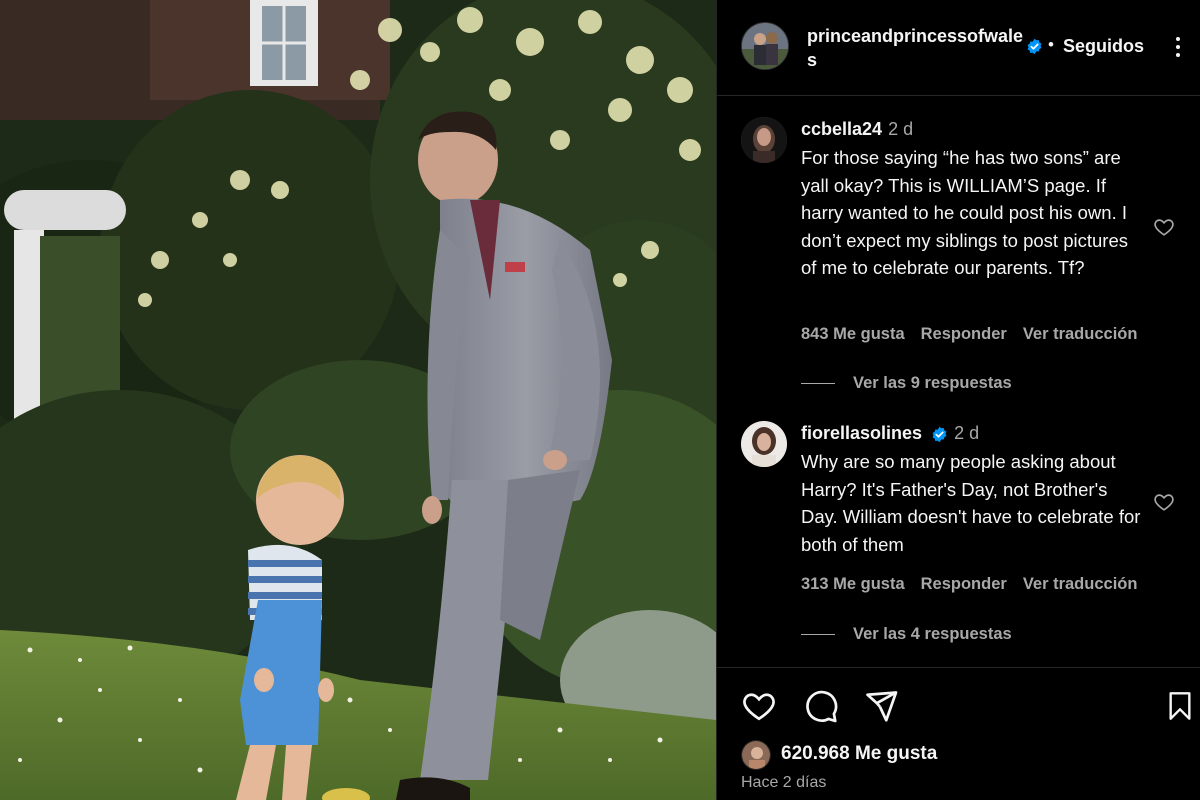  I want to click on comment-username-text: ccbella24, so click(841, 129).